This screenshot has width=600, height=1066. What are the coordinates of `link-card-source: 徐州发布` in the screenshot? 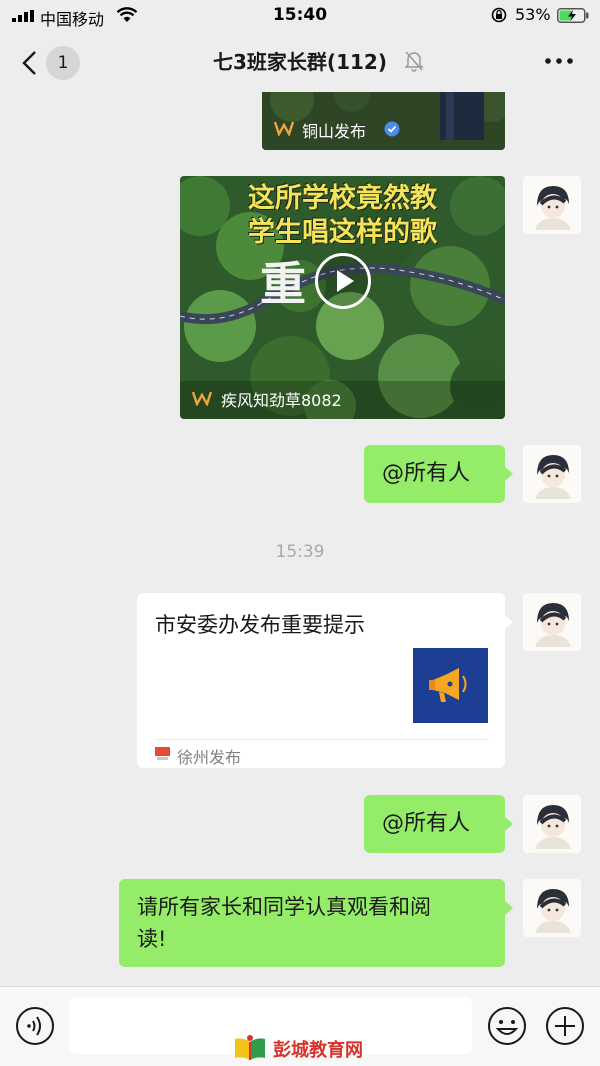 It's located at (209, 757).